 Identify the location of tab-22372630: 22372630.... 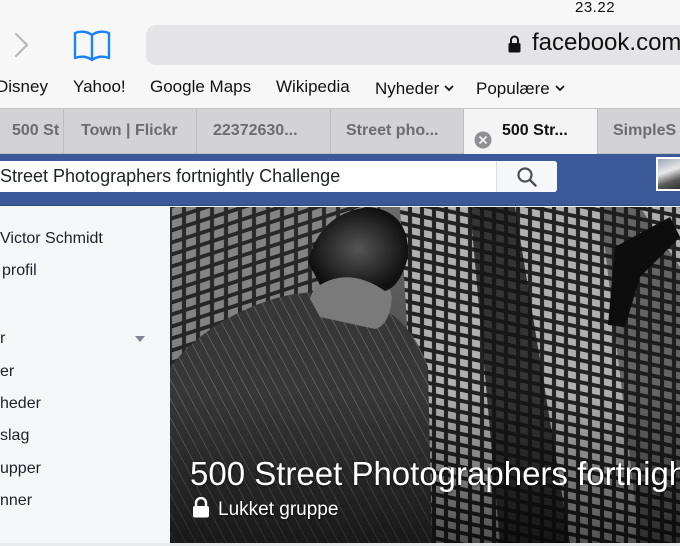
(264, 131).